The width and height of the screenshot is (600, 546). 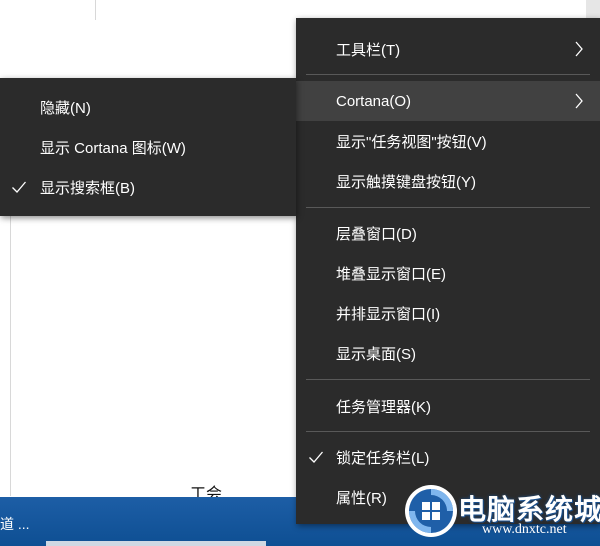 What do you see at coordinates (391, 274) in the screenshot?
I see `menu-item-label: 堆叠显示窗口(E)` at bounding box center [391, 274].